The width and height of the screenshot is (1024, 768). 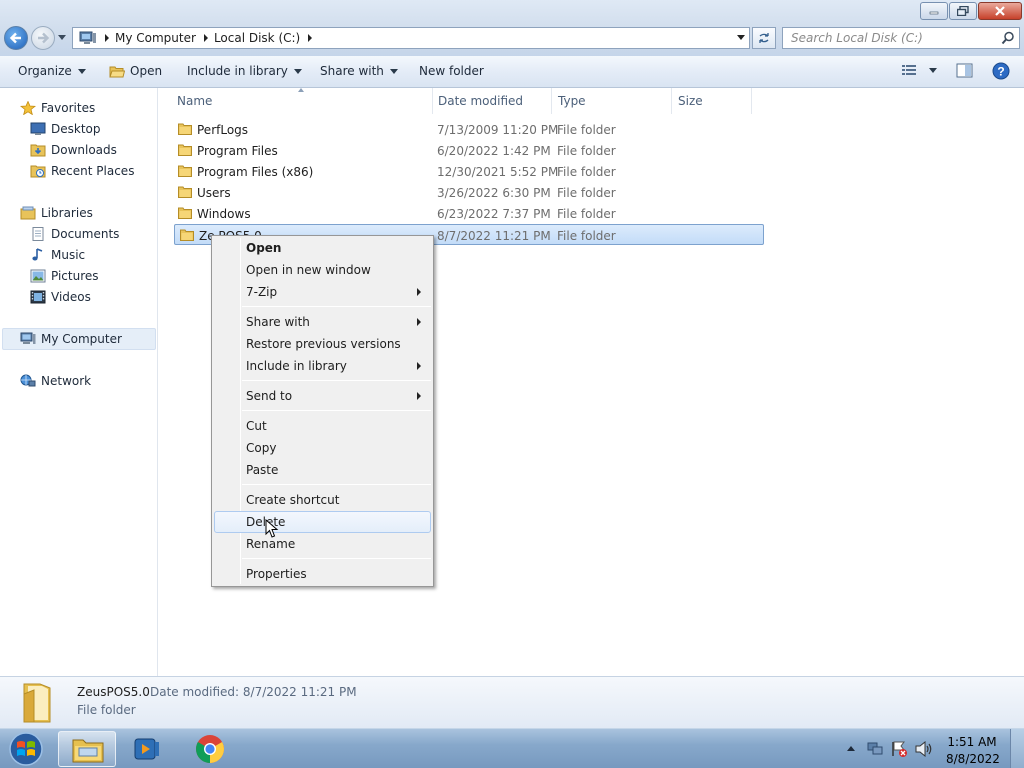 I want to click on show-hidden-icons-icon, so click(x=851, y=748).